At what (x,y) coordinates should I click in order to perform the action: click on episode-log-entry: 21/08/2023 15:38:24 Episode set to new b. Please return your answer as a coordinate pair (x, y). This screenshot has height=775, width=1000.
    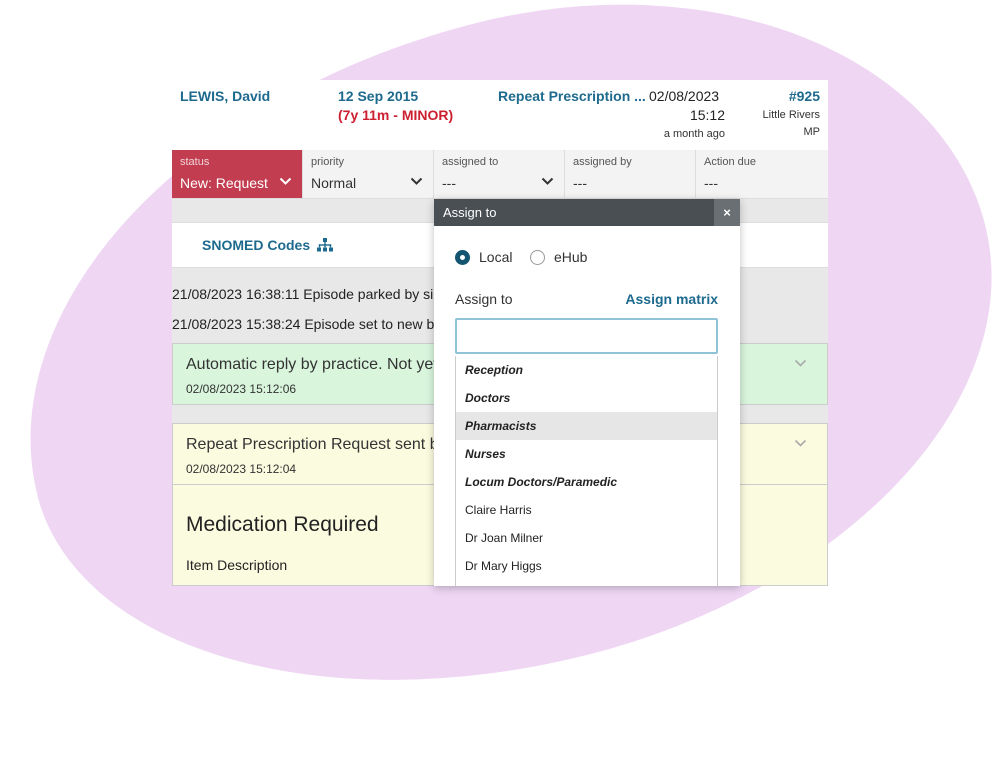
    Looking at the image, I should click on (303, 324).